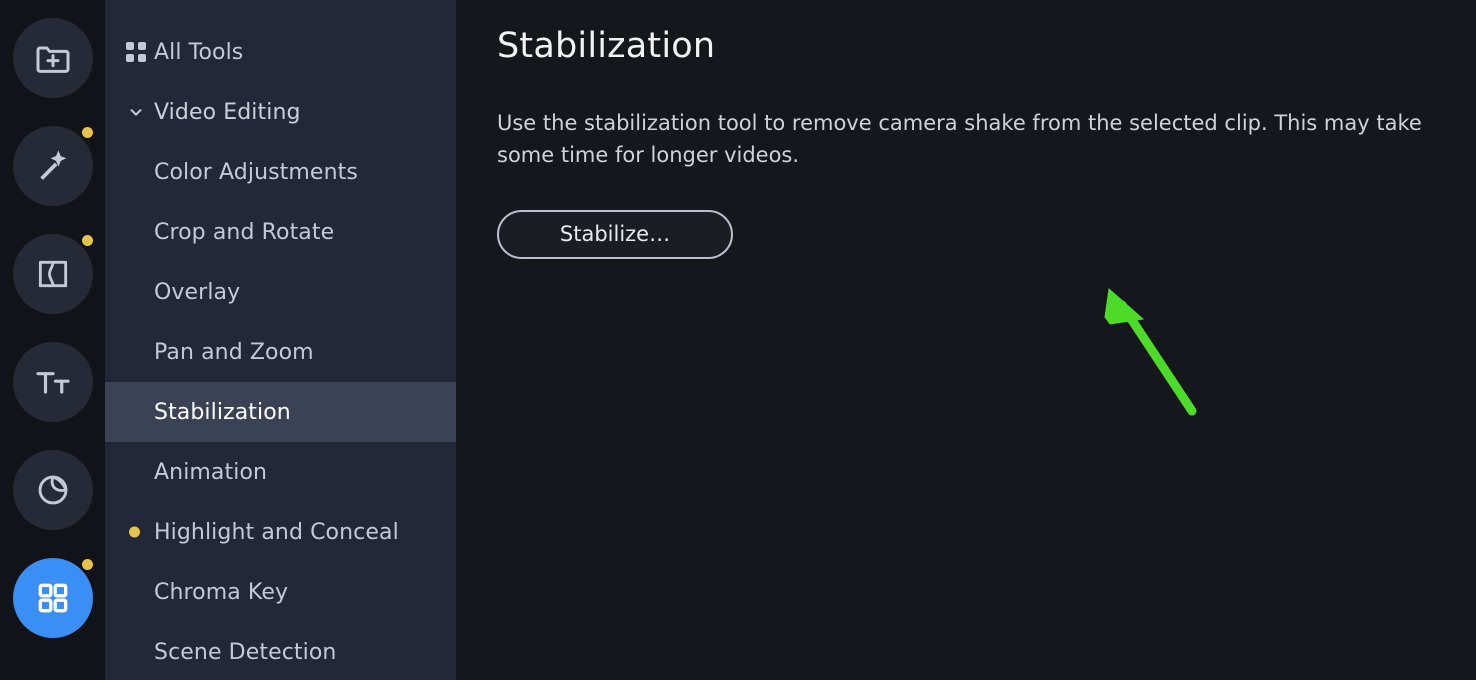 The width and height of the screenshot is (1476, 680). I want to click on color-filter-icon, so click(53, 490).